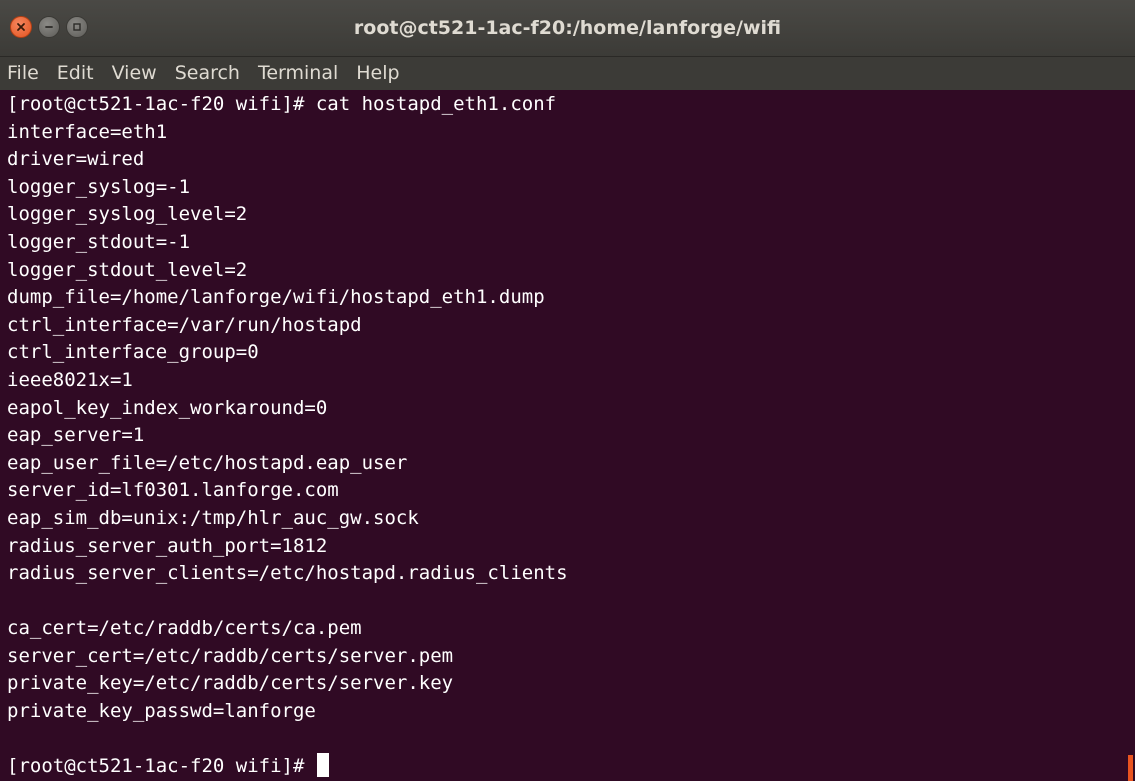 The height and width of the screenshot is (781, 1135). What do you see at coordinates (1131, 435) in the screenshot?
I see `scrollbar` at bounding box center [1131, 435].